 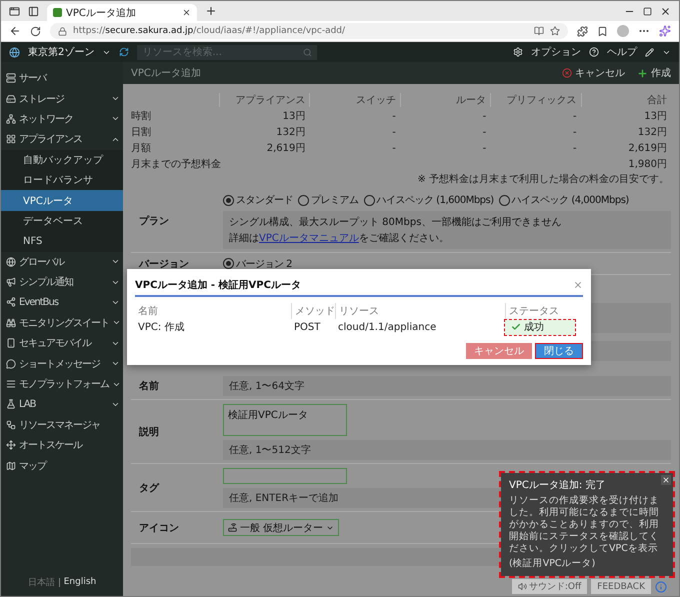 What do you see at coordinates (281, 527) in the screenshot?
I see `icon-select: 一般 仮想ルーター` at bounding box center [281, 527].